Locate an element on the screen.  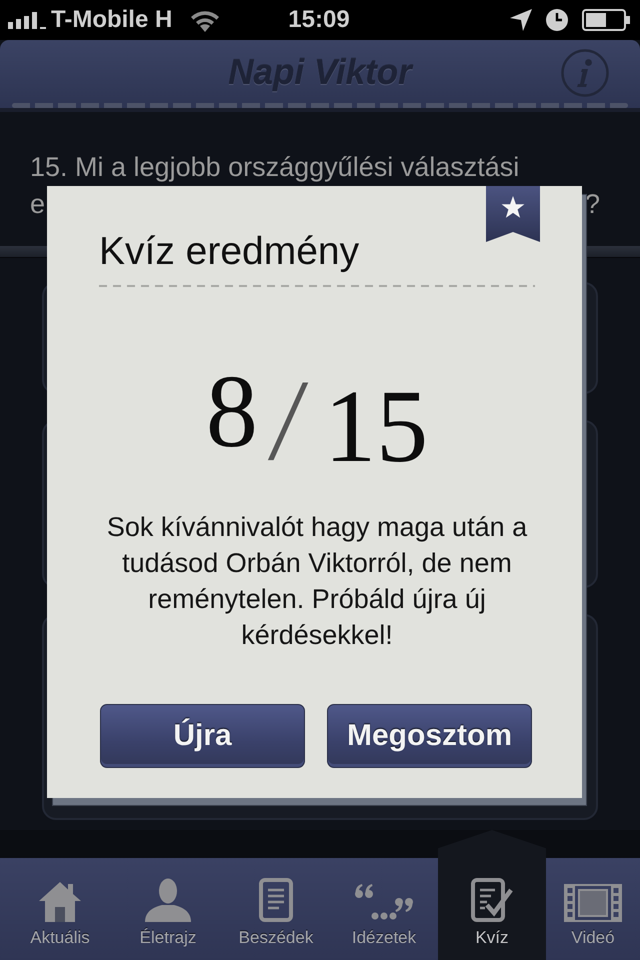
signal-icon is located at coordinates (27, 20).